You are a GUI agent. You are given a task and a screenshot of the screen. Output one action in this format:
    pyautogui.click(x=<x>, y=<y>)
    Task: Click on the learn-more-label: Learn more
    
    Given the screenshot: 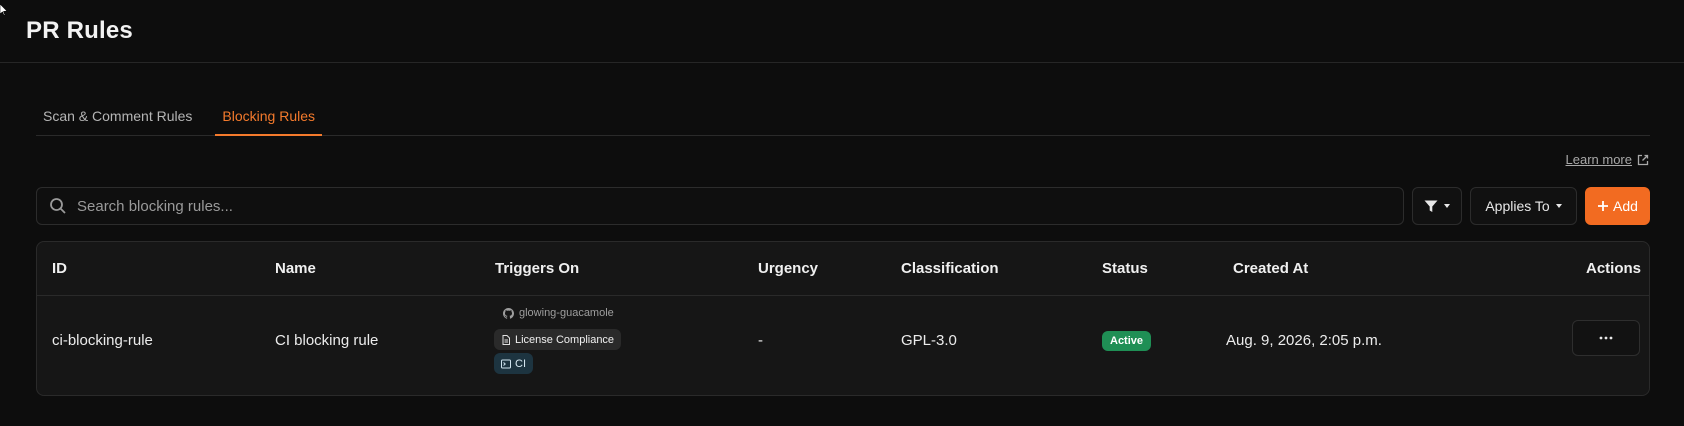 What is the action you would take?
    pyautogui.click(x=1598, y=159)
    